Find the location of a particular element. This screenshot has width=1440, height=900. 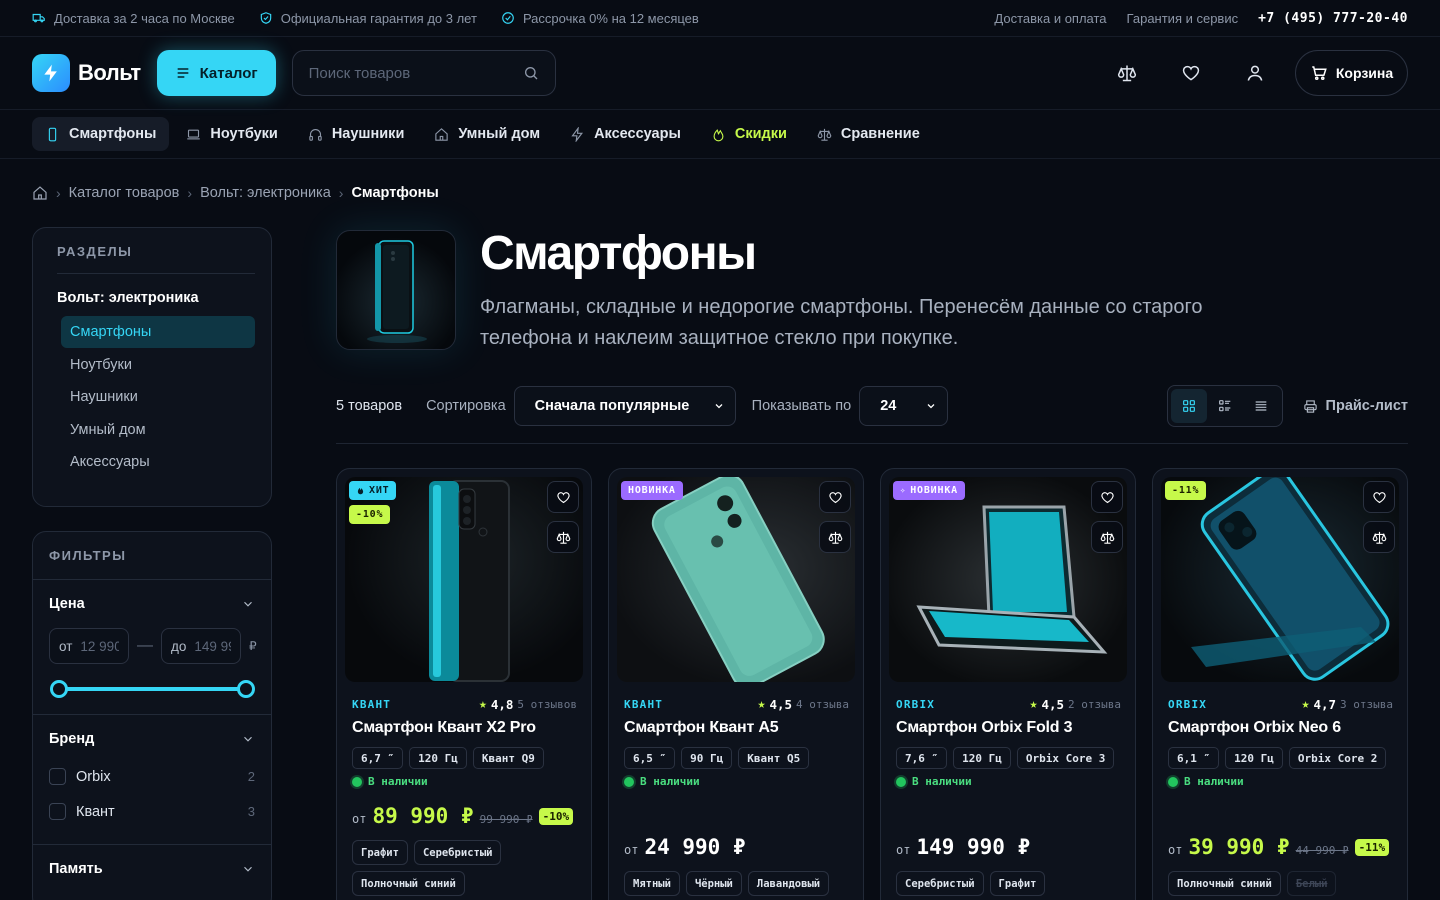

per-page-select: 24 is located at coordinates (904, 406).